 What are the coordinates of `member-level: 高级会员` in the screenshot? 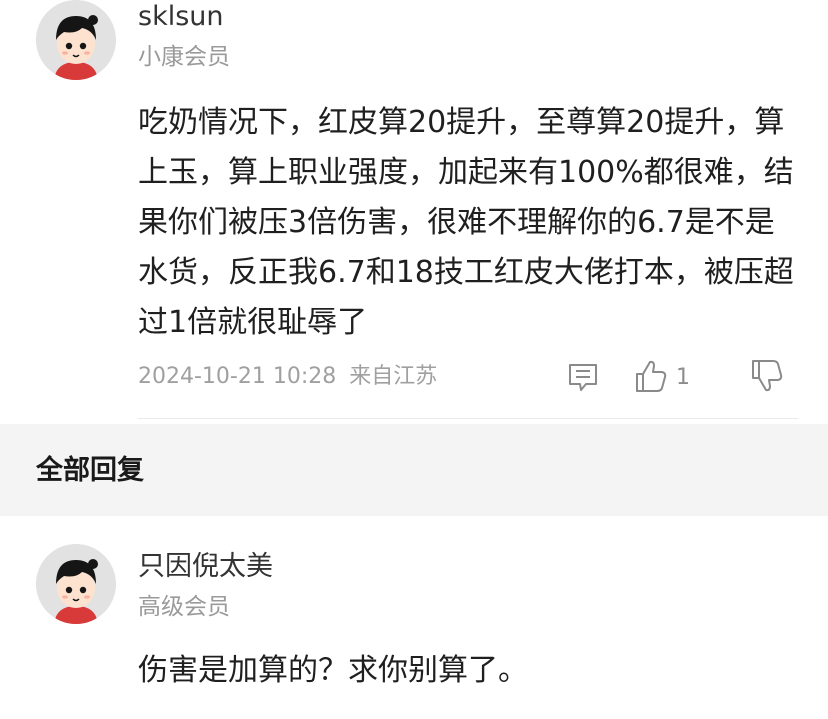 It's located at (184, 607).